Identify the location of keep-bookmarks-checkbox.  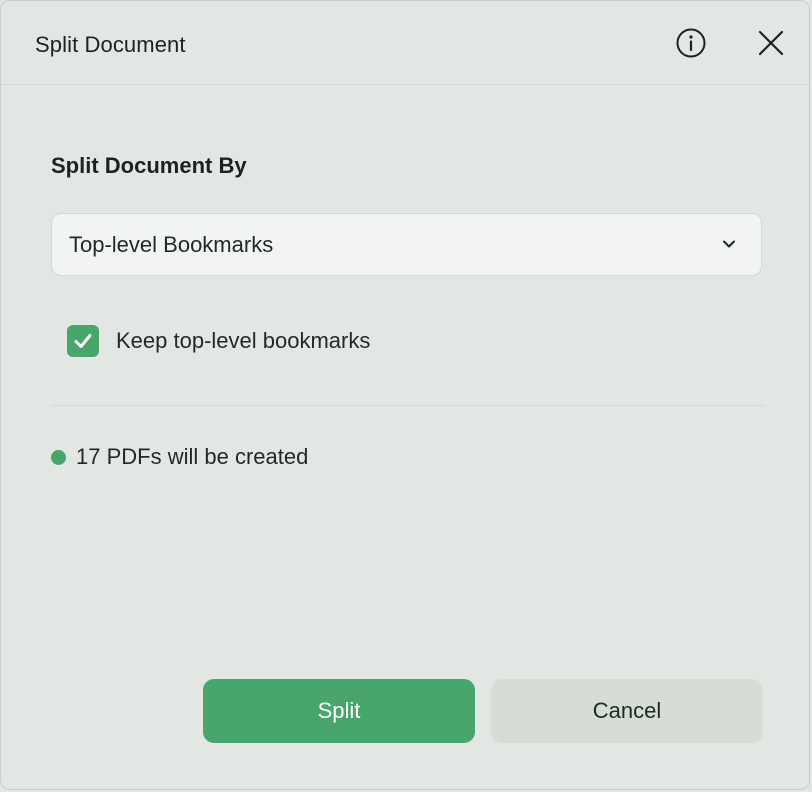
(83, 341).